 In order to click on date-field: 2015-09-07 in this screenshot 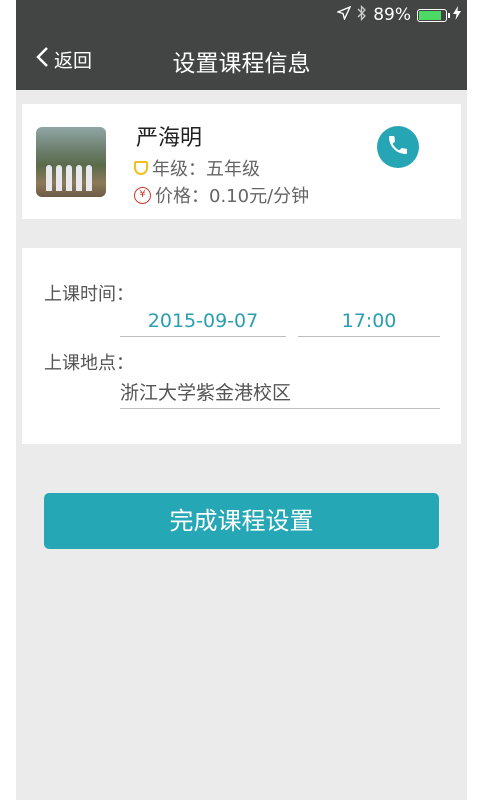, I will do `click(203, 321)`.